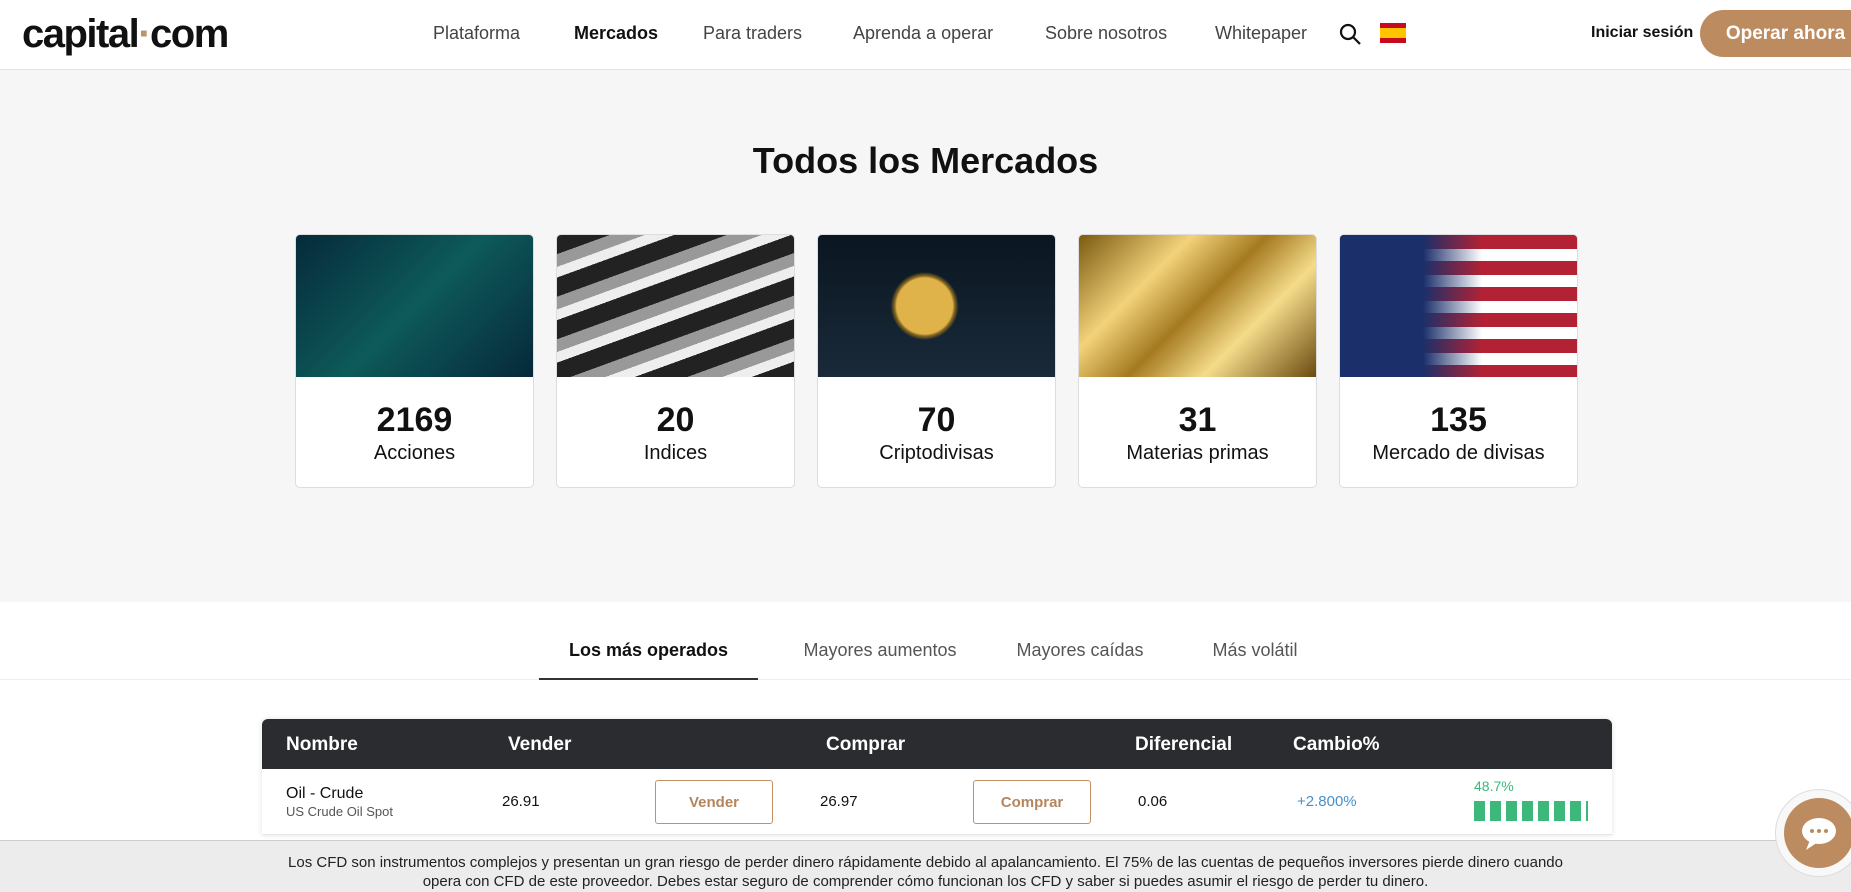  What do you see at coordinates (414, 306) in the screenshot?
I see `stocks-chart-image` at bounding box center [414, 306].